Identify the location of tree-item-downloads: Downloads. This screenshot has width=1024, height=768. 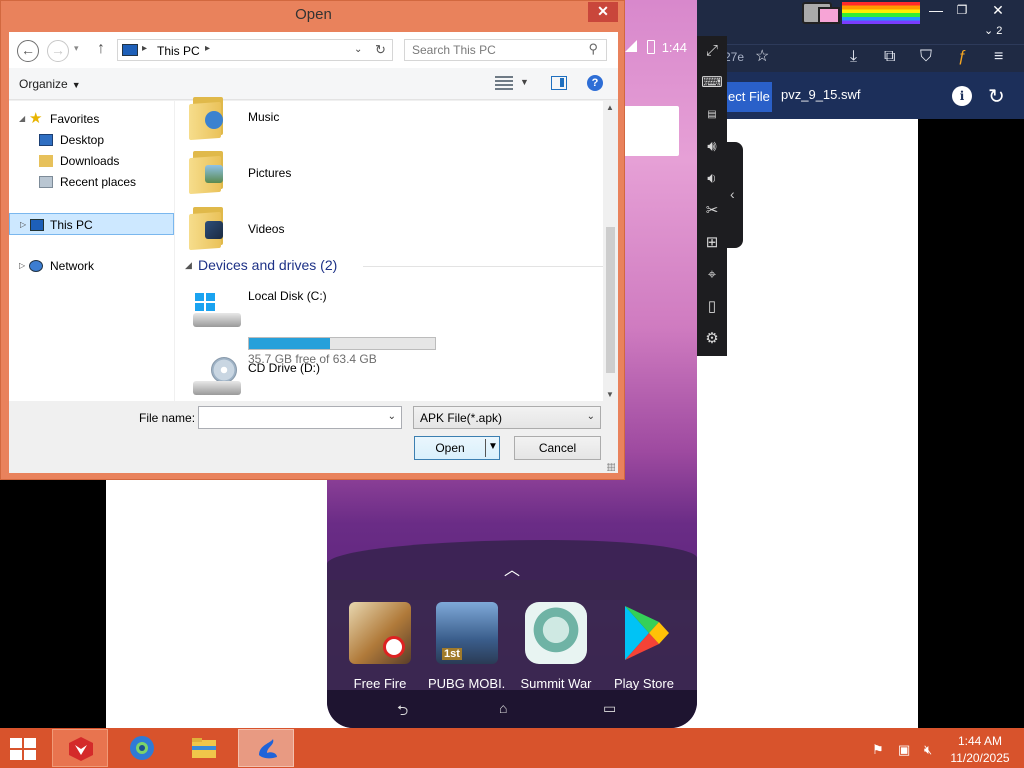
(91, 161).